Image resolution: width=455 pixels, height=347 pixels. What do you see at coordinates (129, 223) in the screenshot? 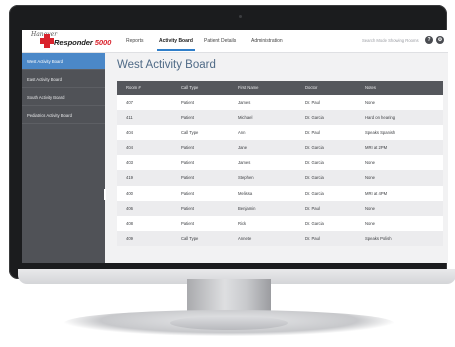
I see `cell-room: 408` at bounding box center [129, 223].